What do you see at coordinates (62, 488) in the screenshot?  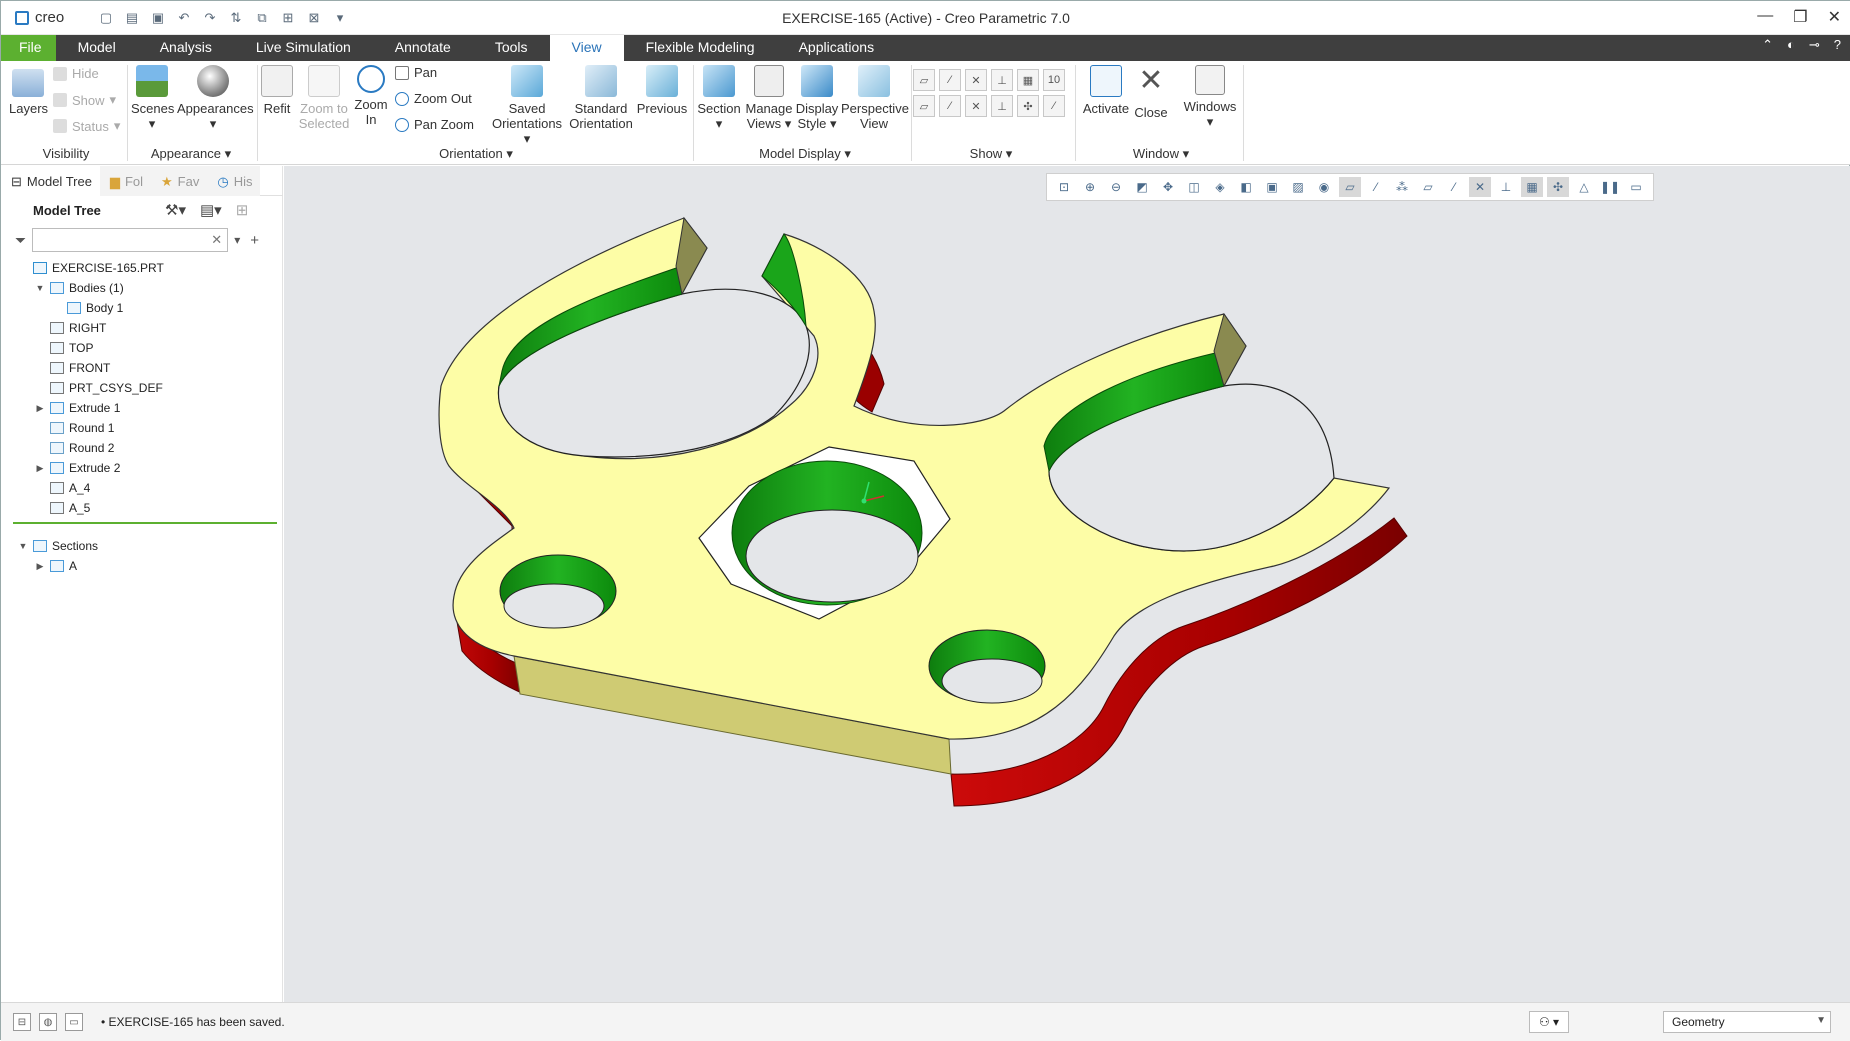 I see `tree-item: A_4` at bounding box center [62, 488].